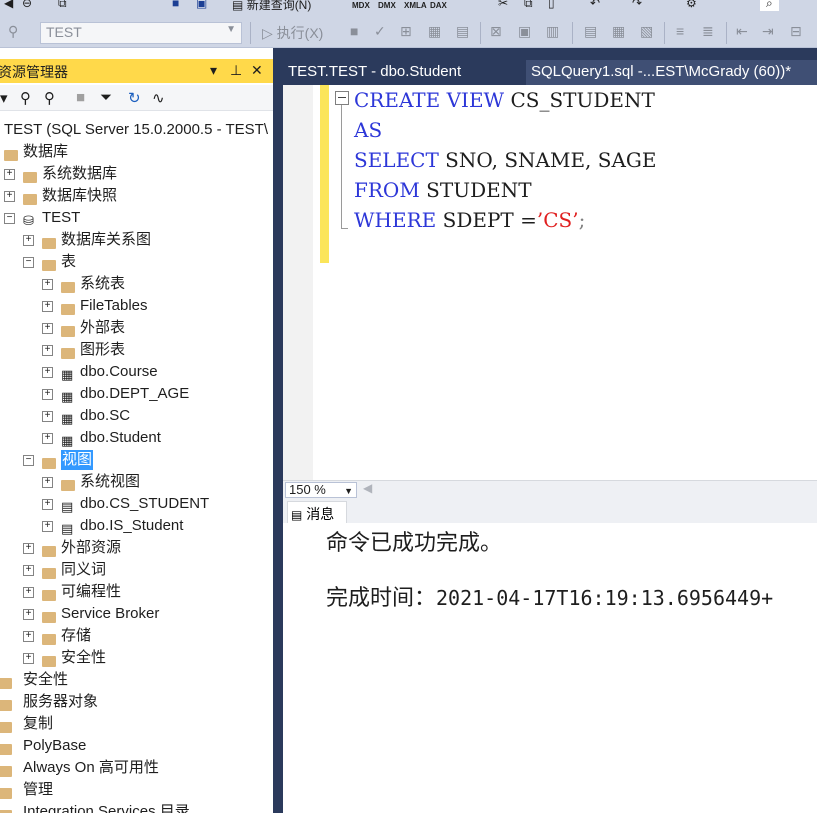 This screenshot has width=817, height=813. What do you see at coordinates (415, 5) in the screenshot?
I see `xmla-button: XMLA` at bounding box center [415, 5].